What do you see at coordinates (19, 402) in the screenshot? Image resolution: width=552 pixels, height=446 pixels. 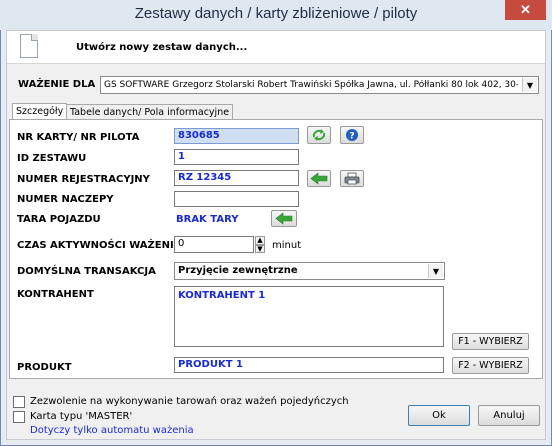 I see `allow-single-weighing-checkbox` at bounding box center [19, 402].